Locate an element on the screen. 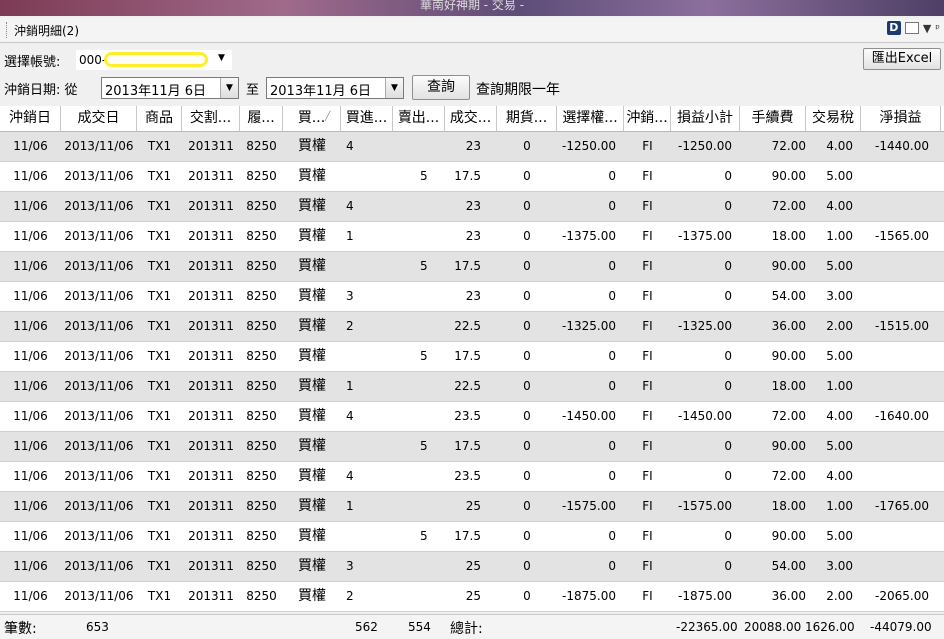 The height and width of the screenshot is (639, 944). cell-options: -1325.00 is located at coordinates (589, 326).